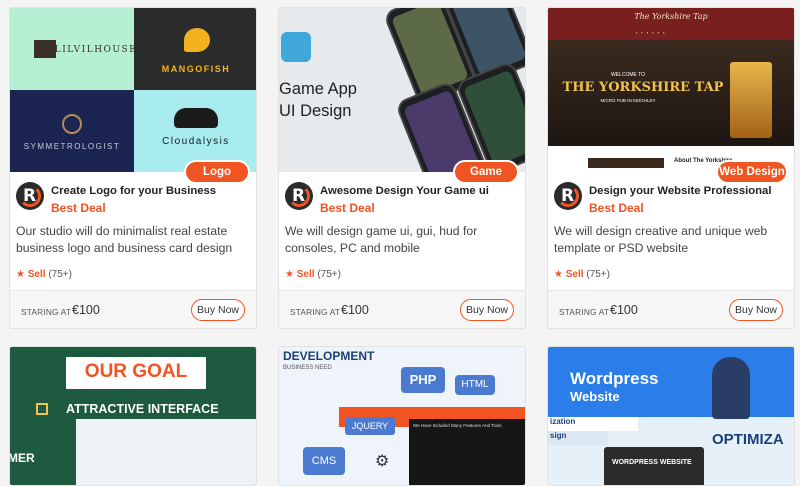  I want to click on gear-icon: ⚙, so click(382, 461).